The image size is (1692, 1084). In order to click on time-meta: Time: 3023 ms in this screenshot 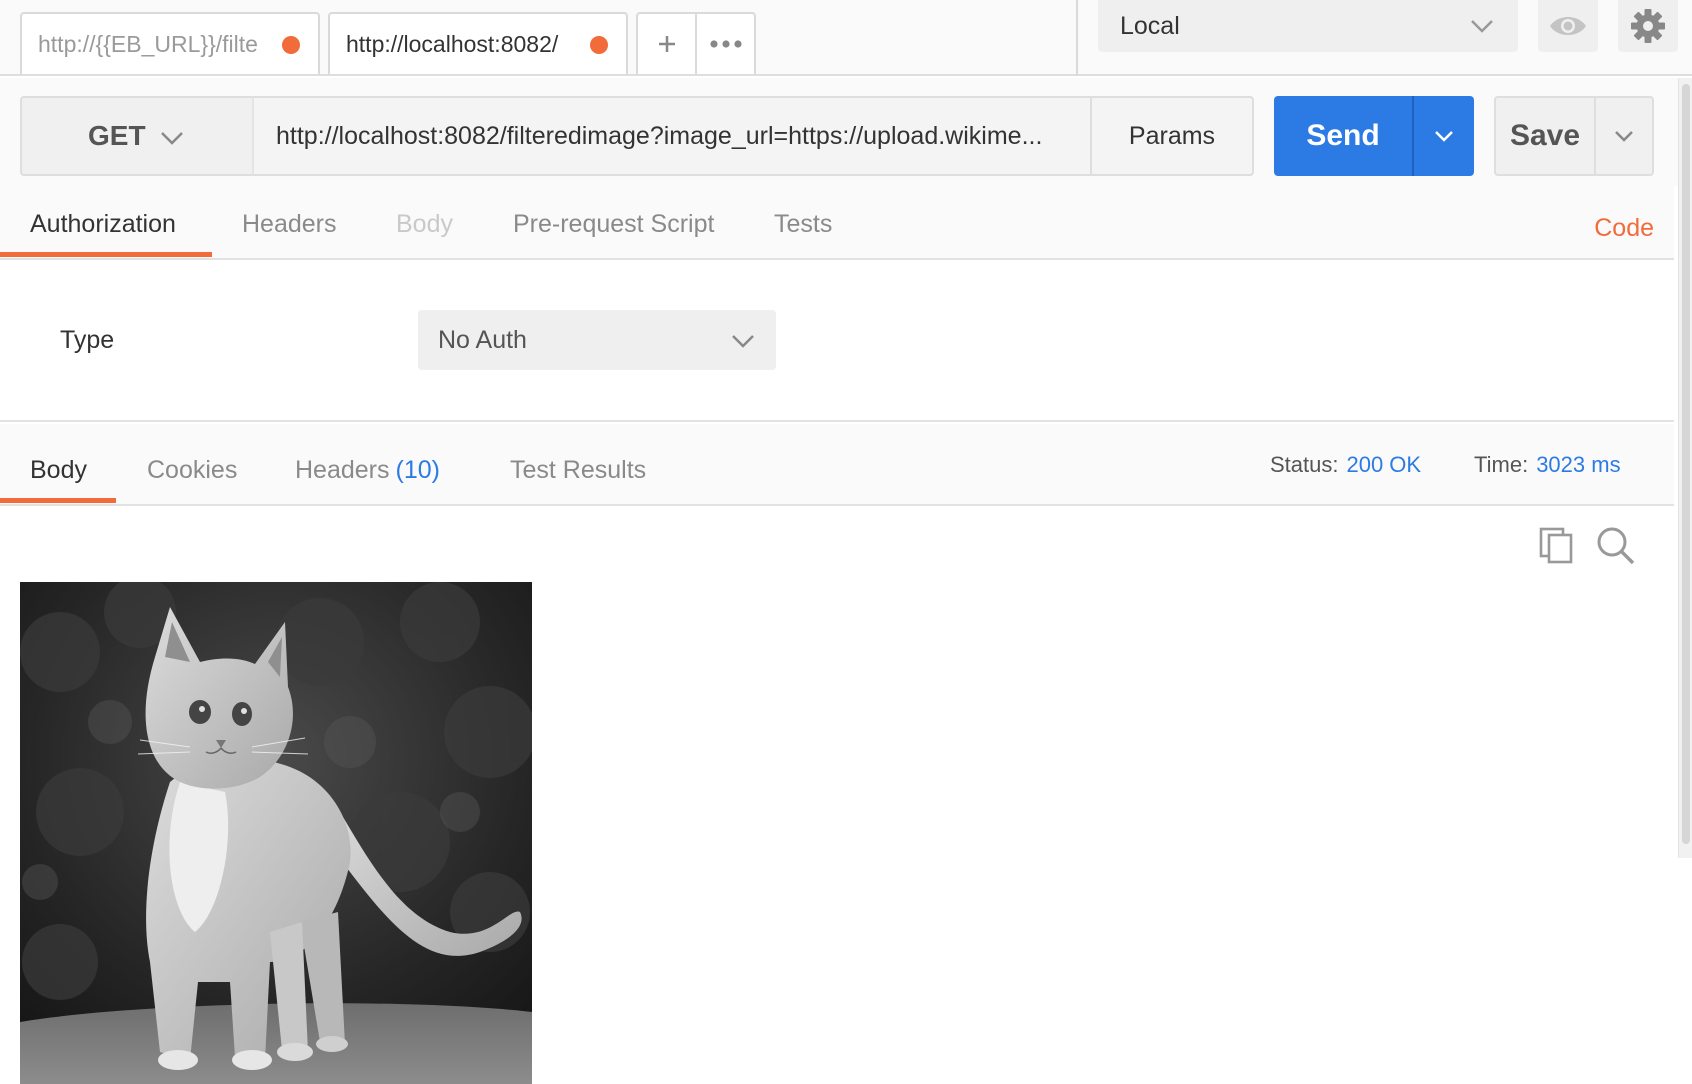, I will do `click(1547, 465)`.